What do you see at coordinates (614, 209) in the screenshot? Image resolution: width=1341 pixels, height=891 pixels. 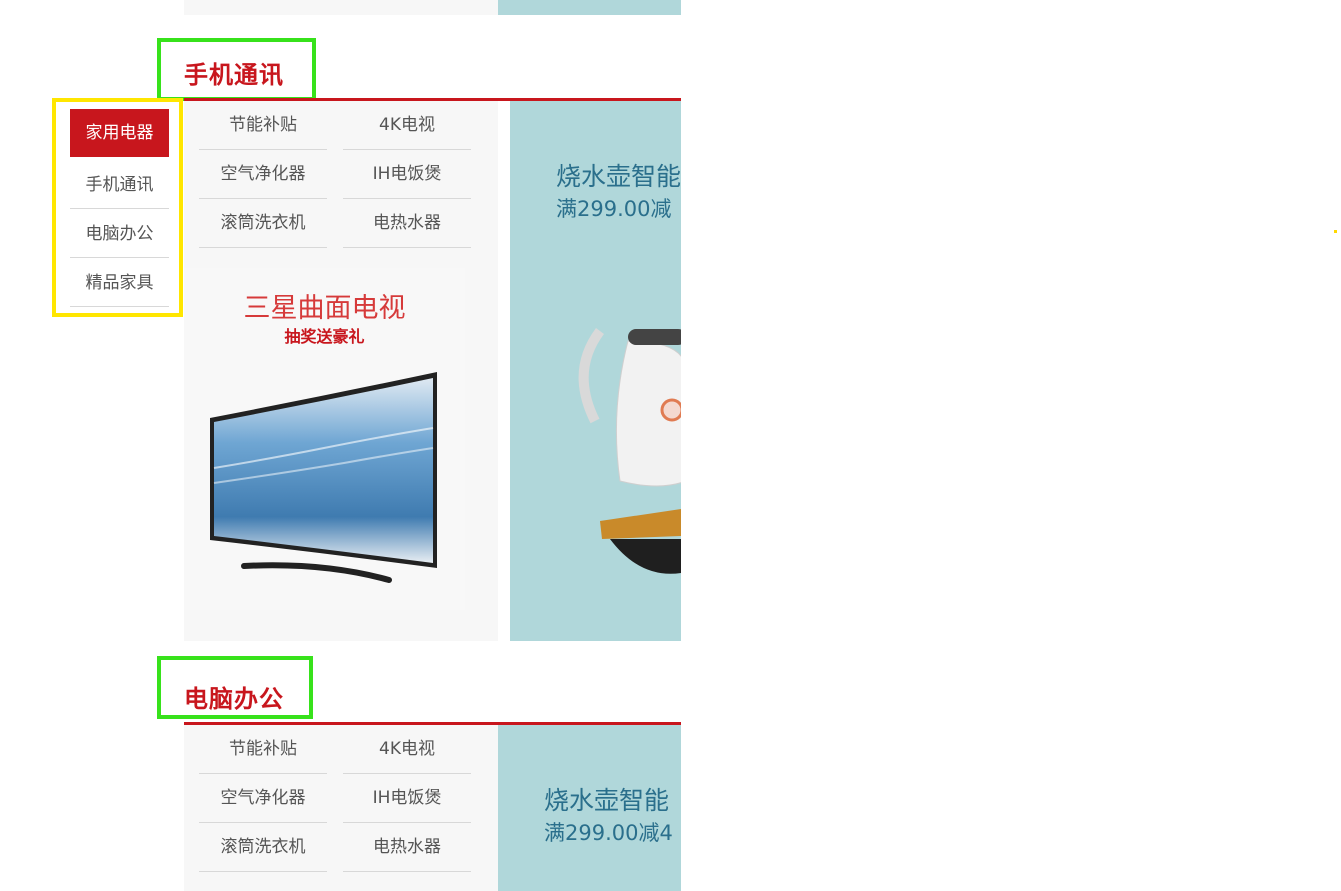 I see `promo-discount: 满299.00减` at bounding box center [614, 209].